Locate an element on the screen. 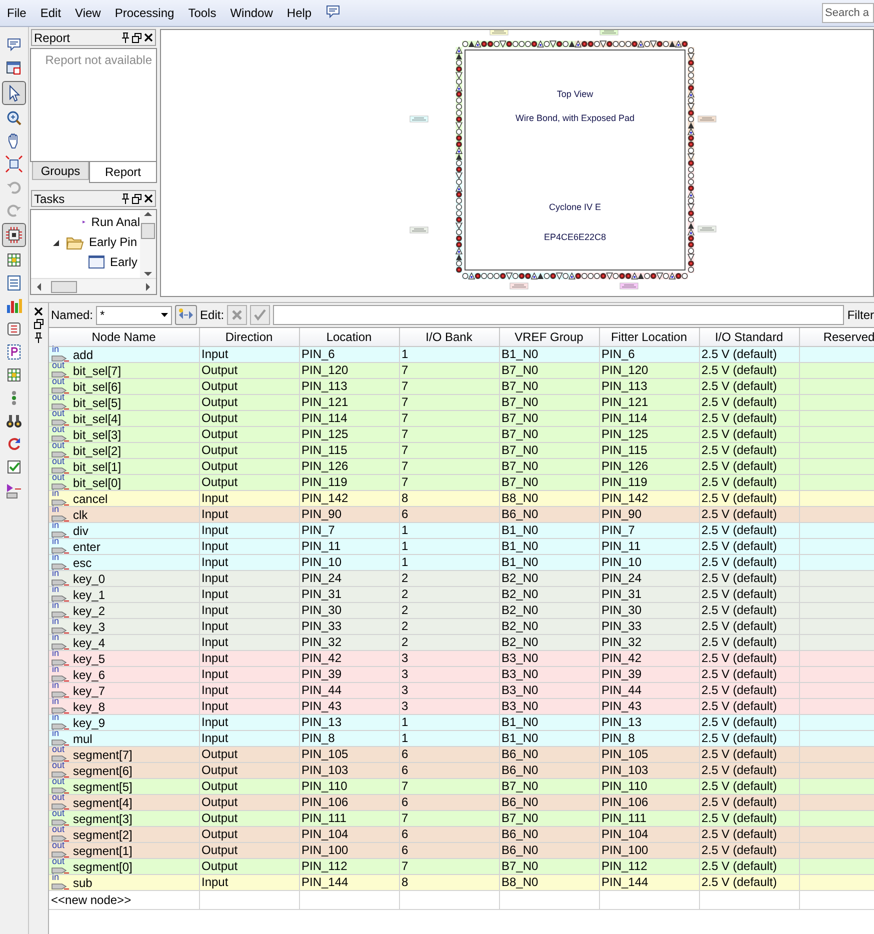 Image resolution: width=874 pixels, height=934 pixels. table-row: in key_2 Input PIN_30 2 B2_N0 PIN_30 2.5 V (default) is located at coordinates (461, 610).